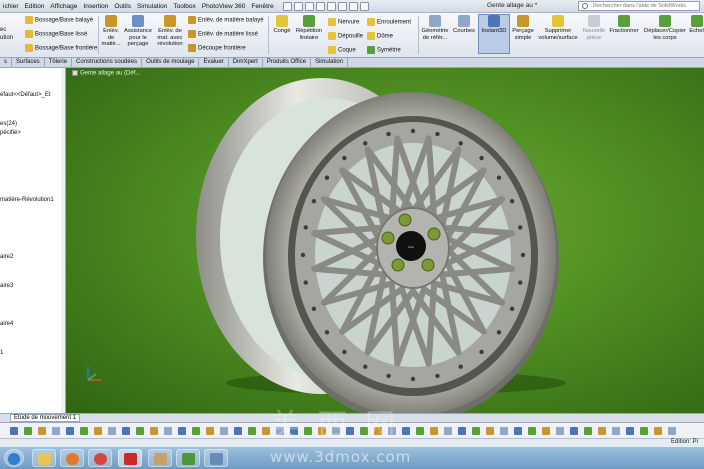 The image size is (704, 469). I want to click on menu-toolbox: Toolbox, so click(184, 6).